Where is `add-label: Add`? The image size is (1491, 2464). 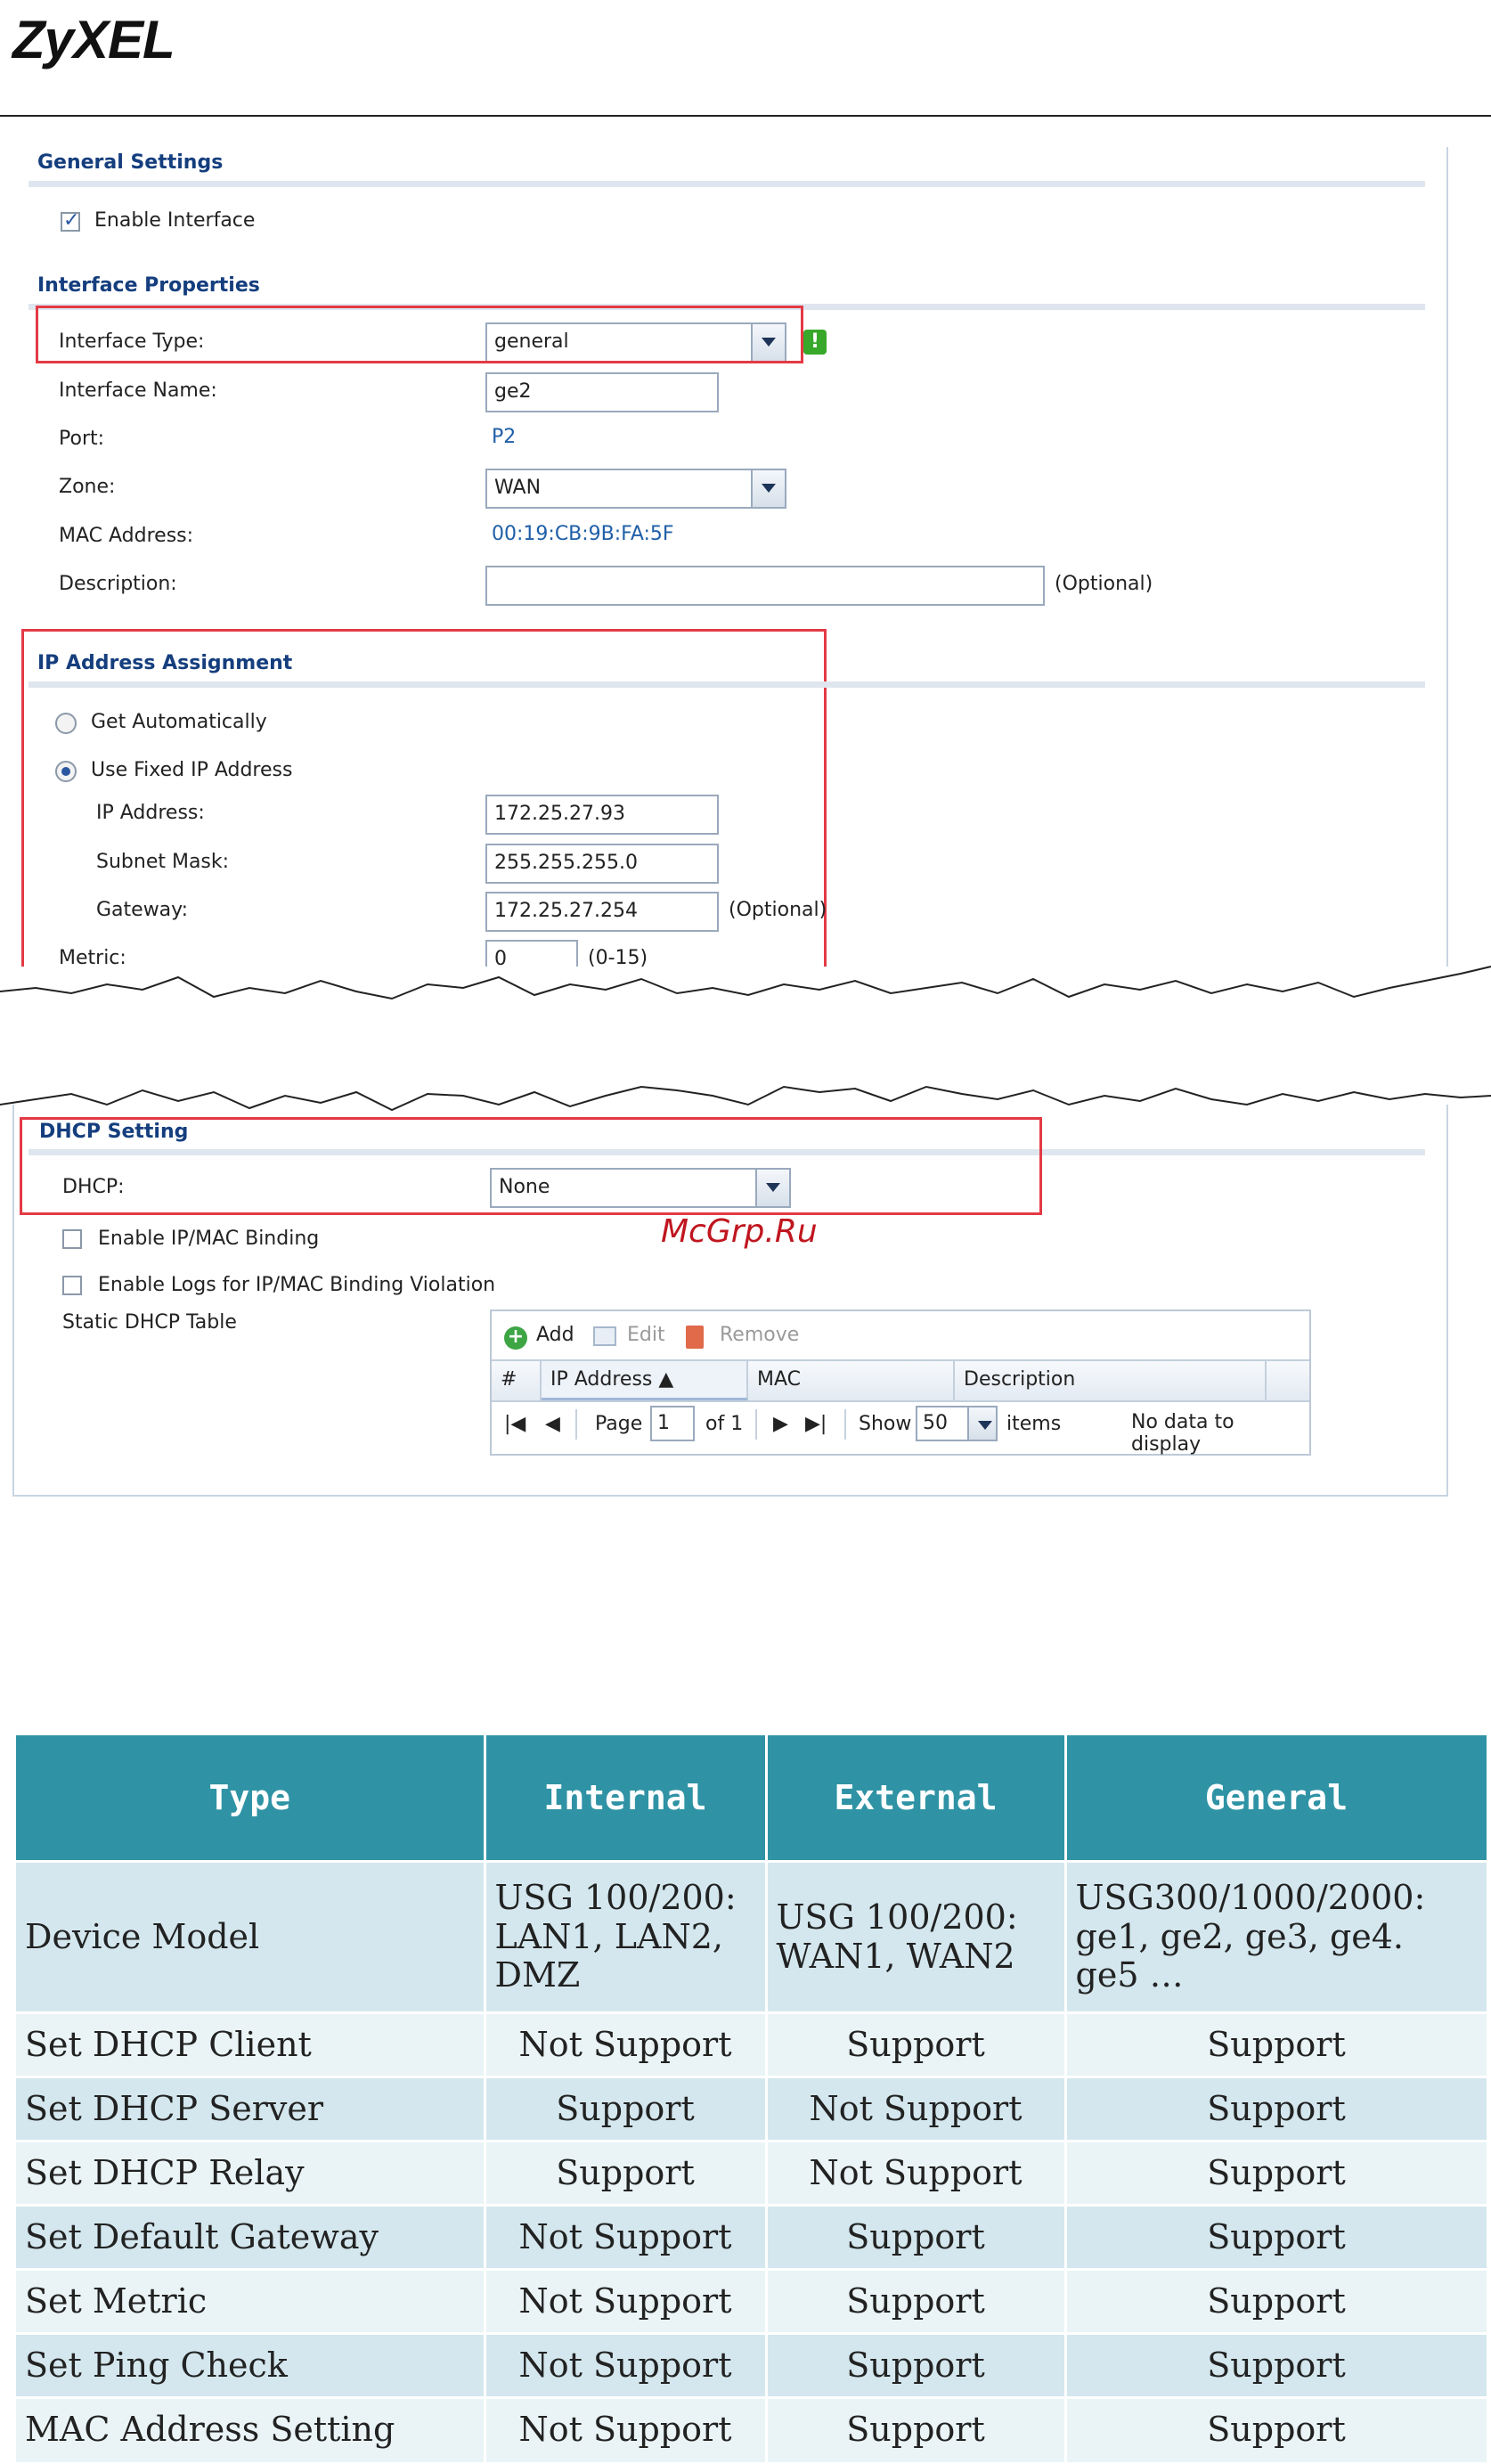 add-label: Add is located at coordinates (555, 1335).